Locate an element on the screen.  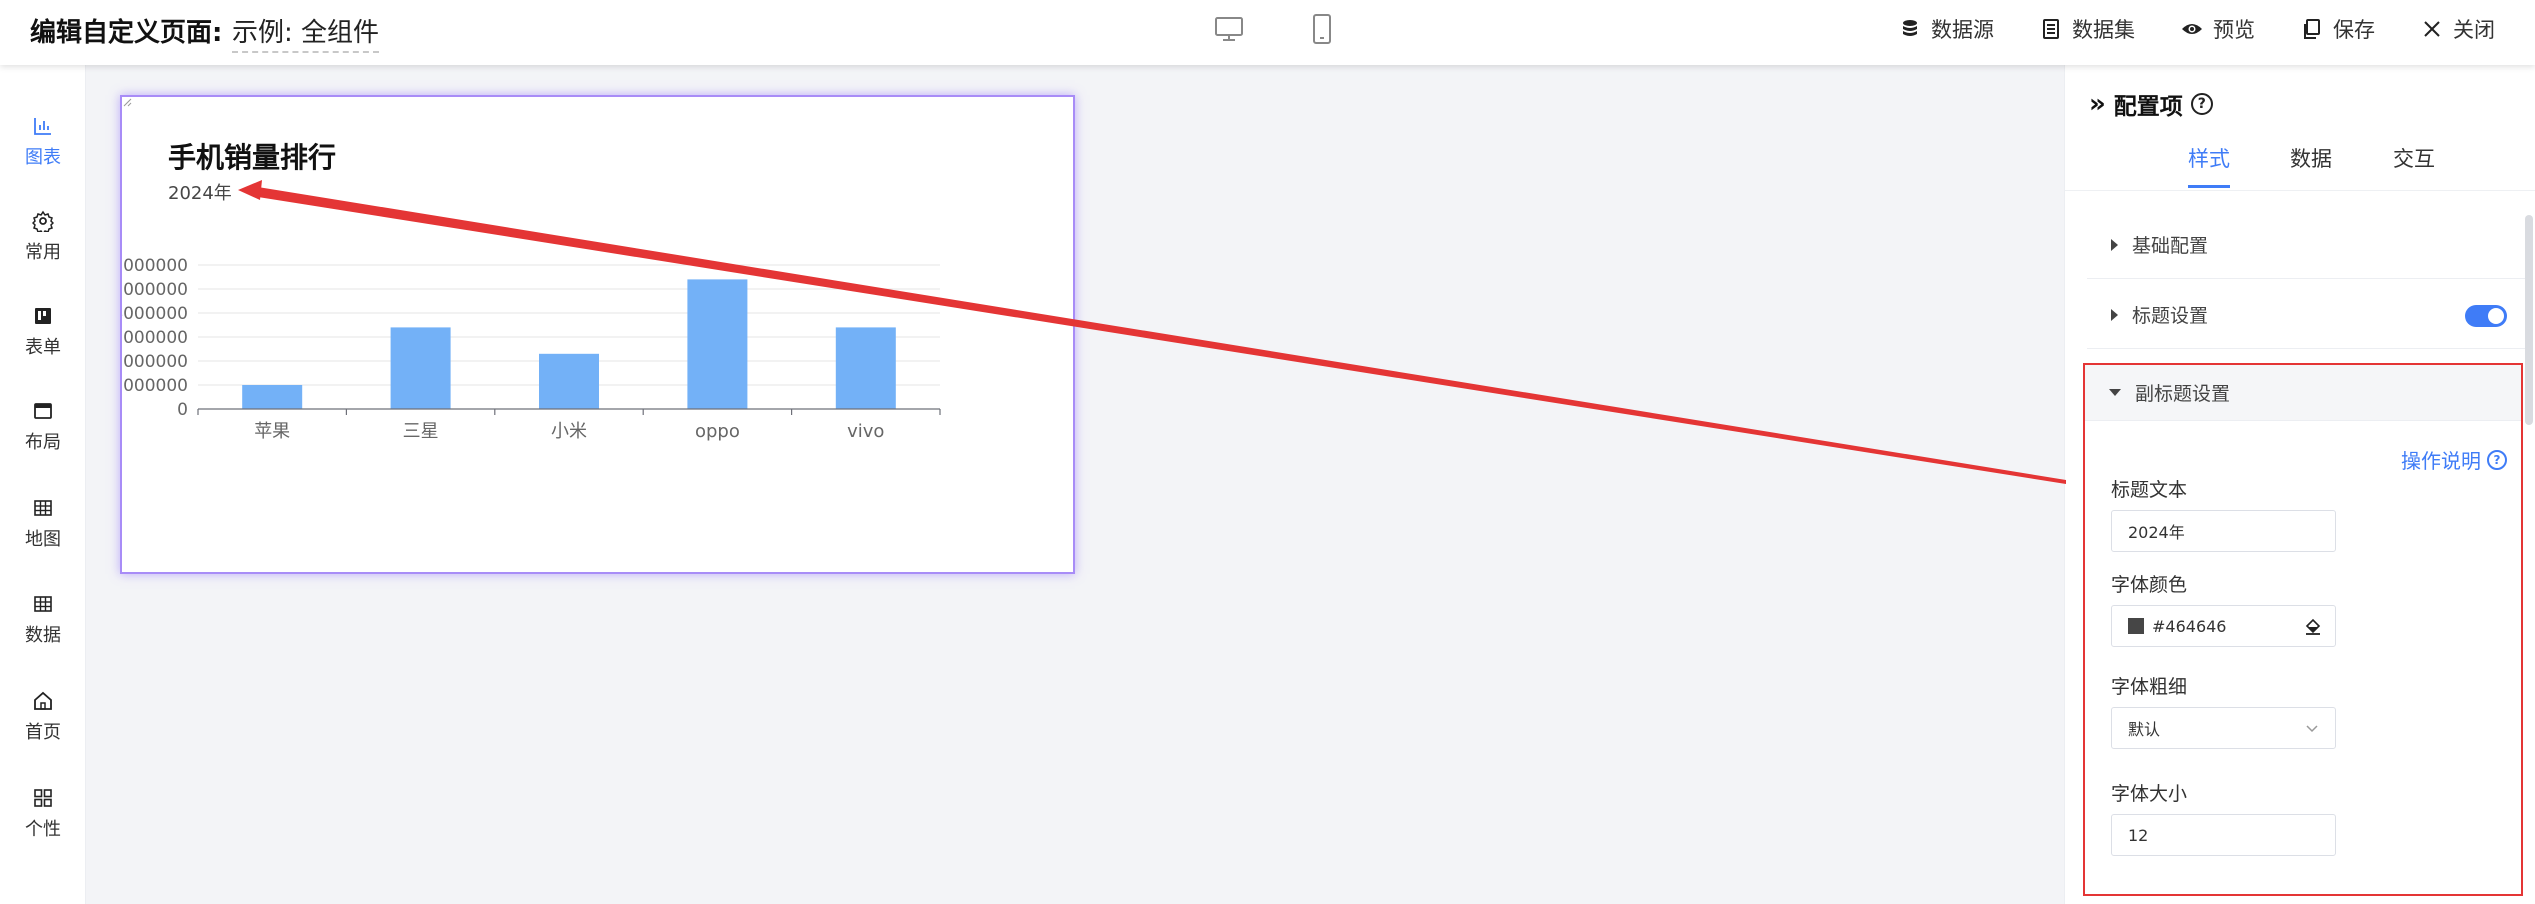
panel-header: » 配置项 ? is located at coordinates (2151, 104).